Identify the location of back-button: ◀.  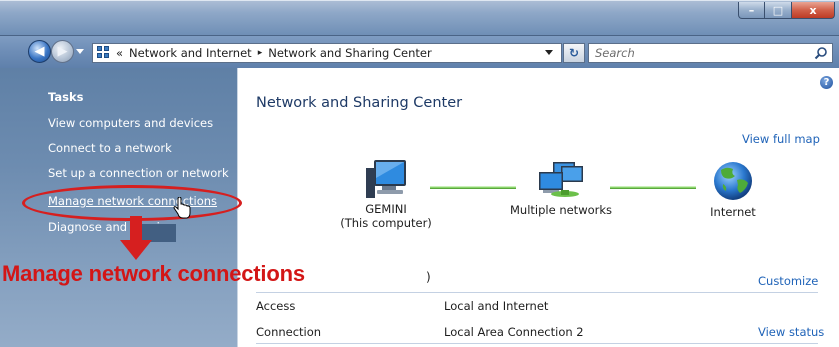
(39, 51).